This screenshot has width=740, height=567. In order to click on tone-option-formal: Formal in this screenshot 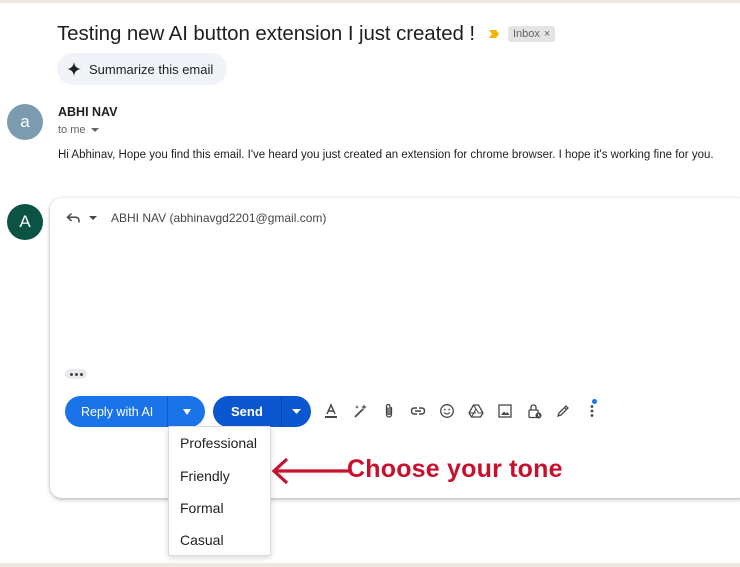, I will do `click(202, 508)`.